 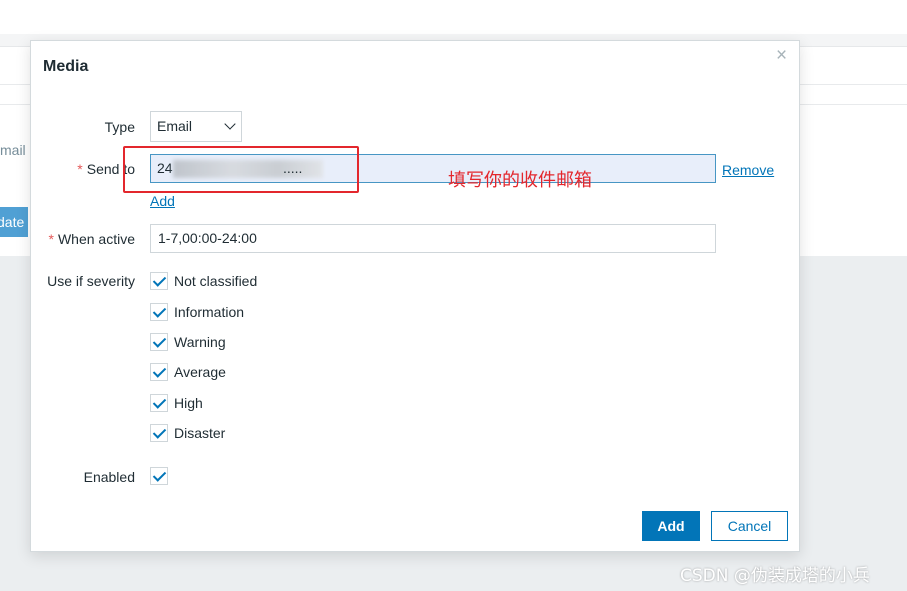 What do you see at coordinates (209, 312) in the screenshot?
I see `severity-option-label: Information` at bounding box center [209, 312].